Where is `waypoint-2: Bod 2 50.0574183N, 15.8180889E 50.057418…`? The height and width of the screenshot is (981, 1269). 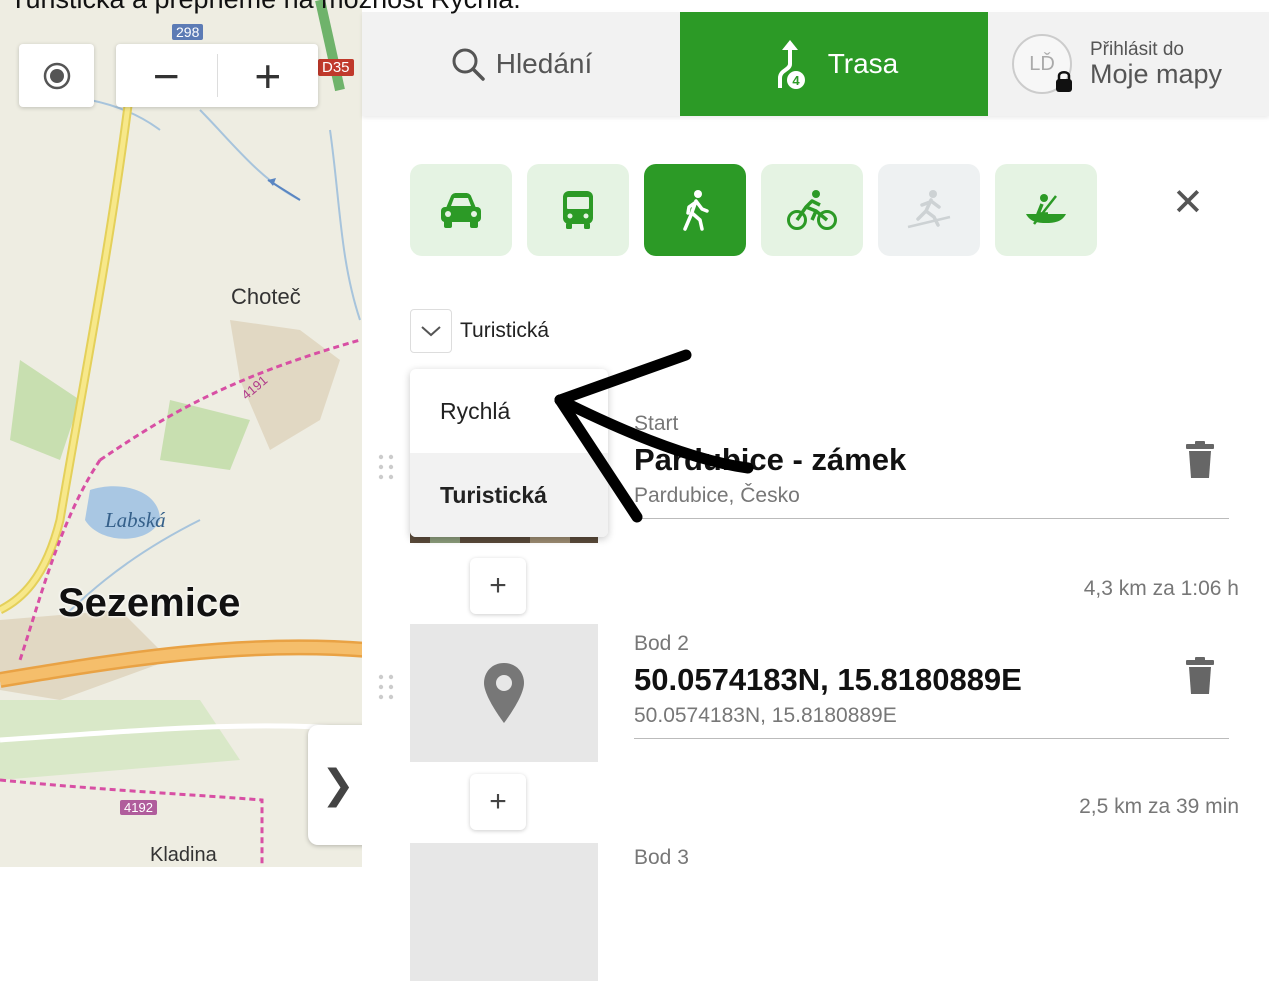 waypoint-2: Bod 2 50.0574183N, 15.8180889E 50.057418… is located at coordinates (931, 685).